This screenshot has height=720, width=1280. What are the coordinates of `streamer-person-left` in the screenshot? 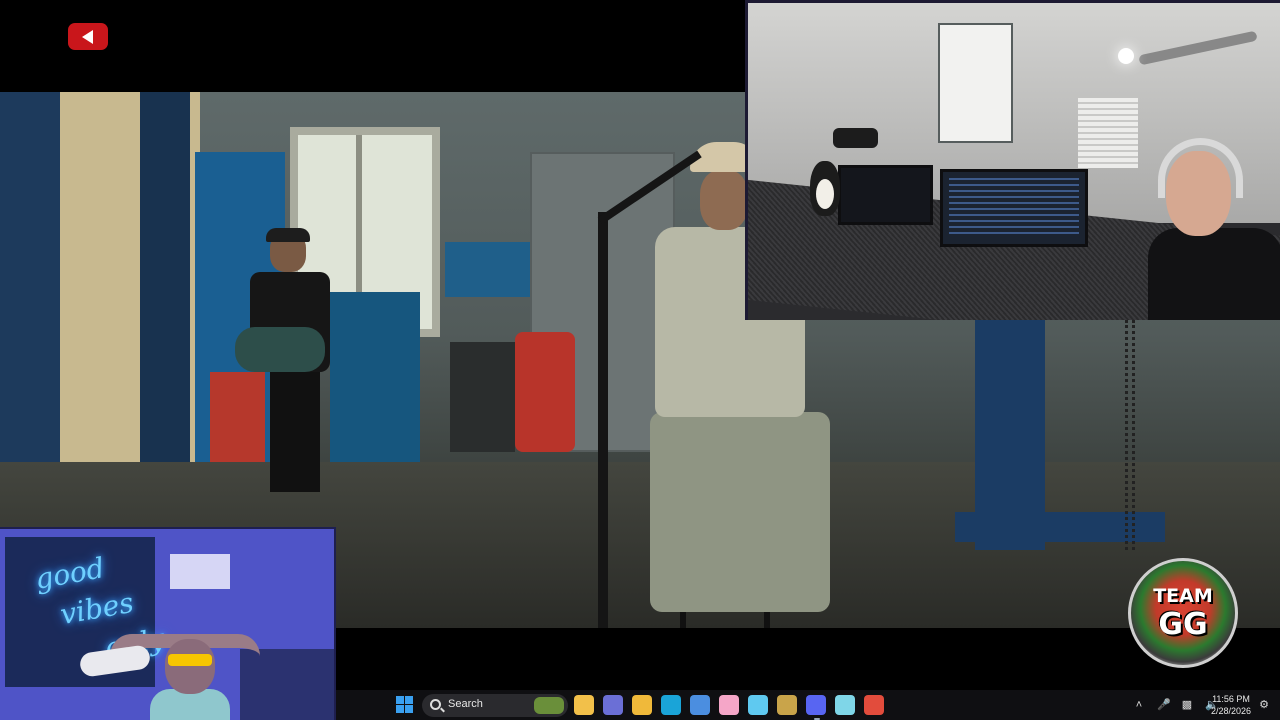 It's located at (185, 672).